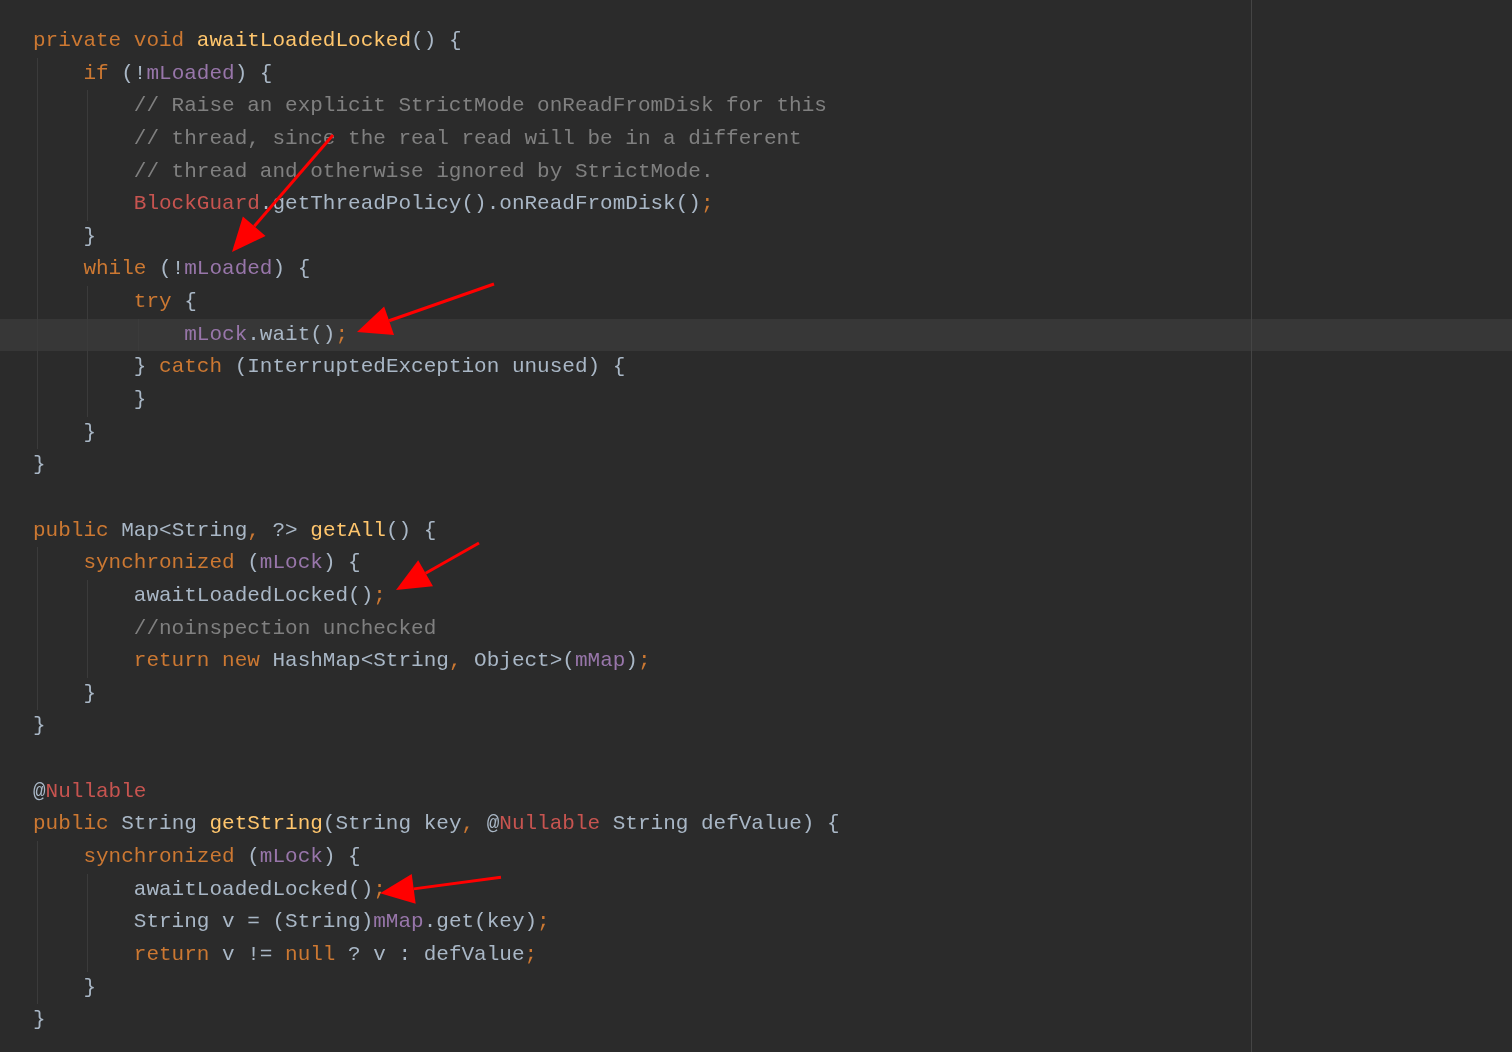 The image size is (1512, 1052). Describe the element at coordinates (756, 302) in the screenshot. I see `code-line: try {` at that location.